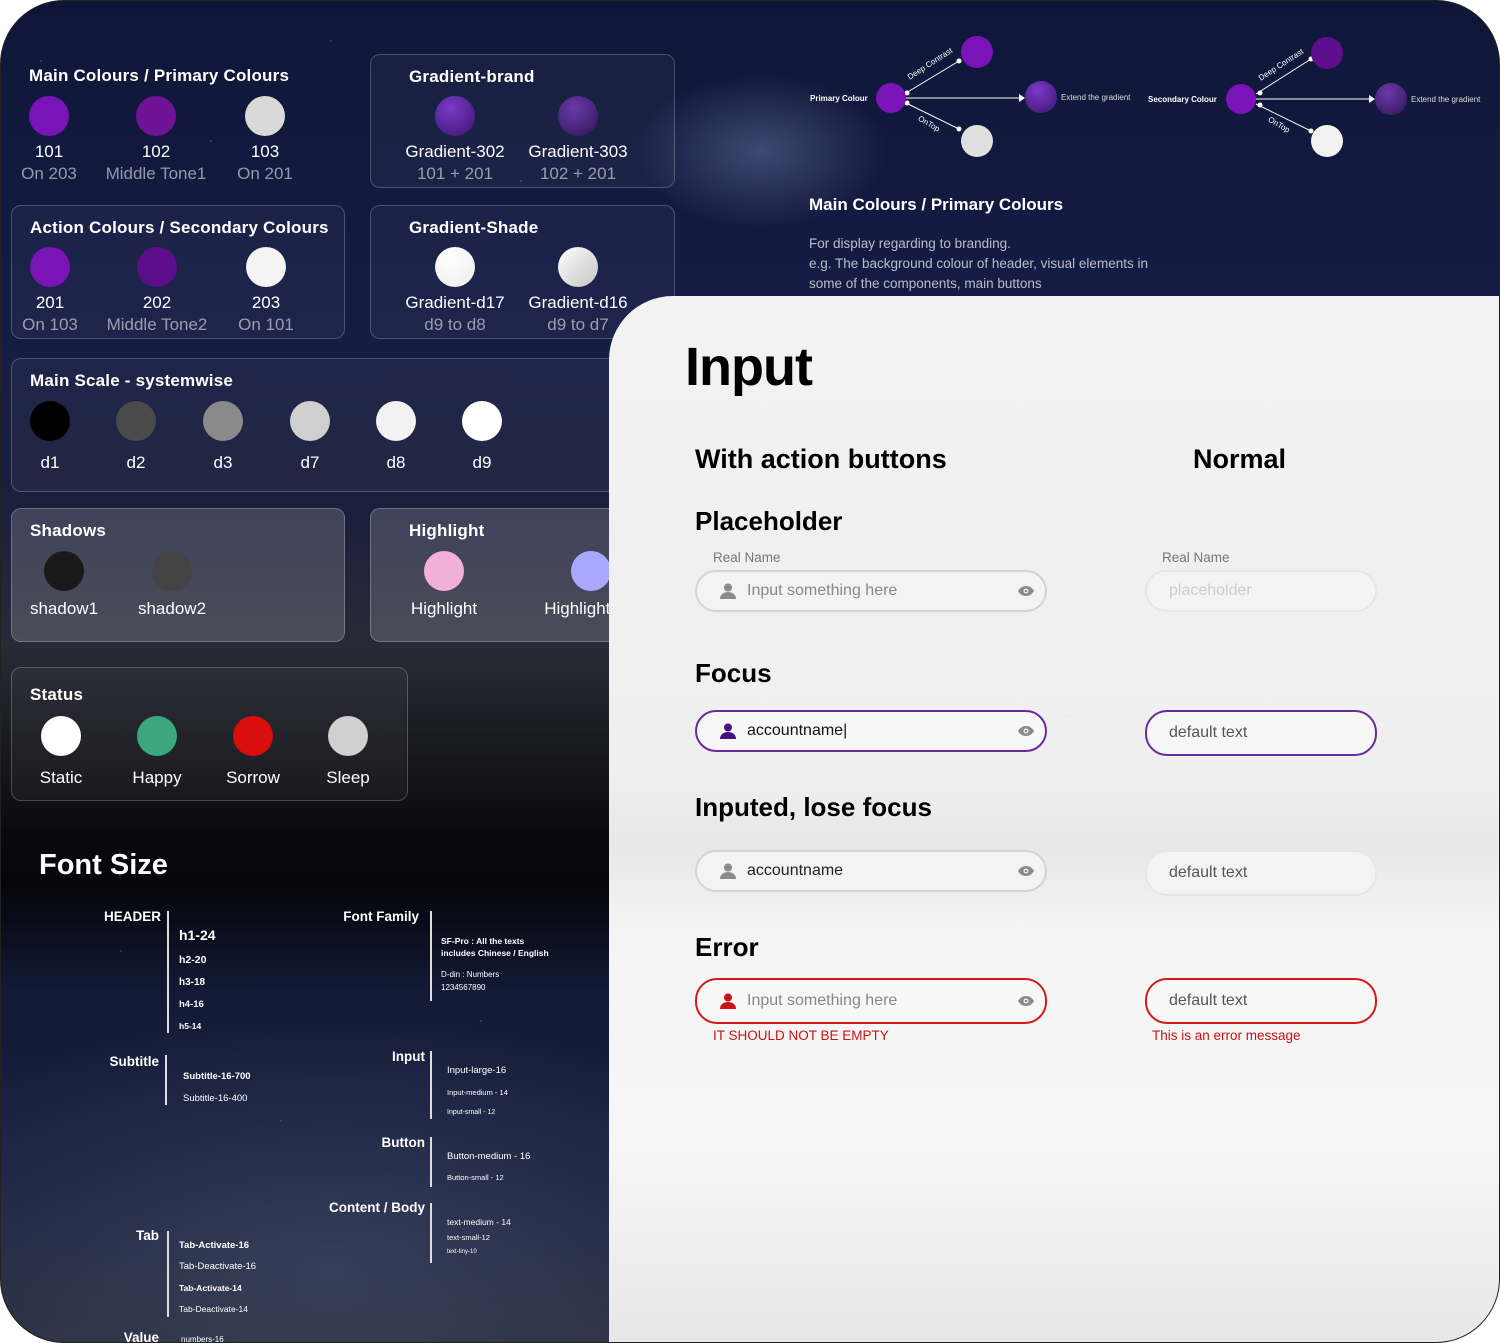  Describe the element at coordinates (468, 1237) in the screenshot. I see `fs-item: text-small-12` at that location.